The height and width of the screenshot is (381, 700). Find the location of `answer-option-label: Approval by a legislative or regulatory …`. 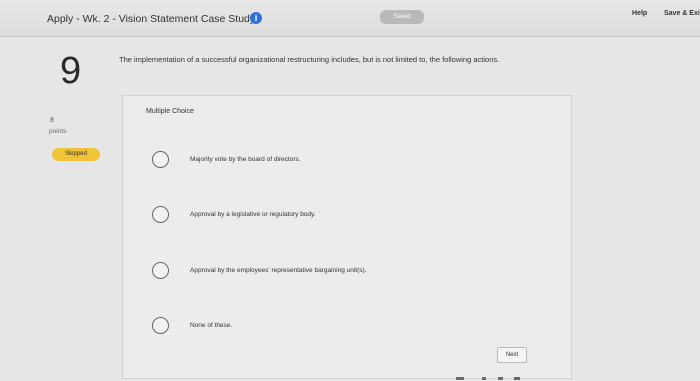

answer-option-label: Approval by a legislative or regulatory … is located at coordinates (253, 214).